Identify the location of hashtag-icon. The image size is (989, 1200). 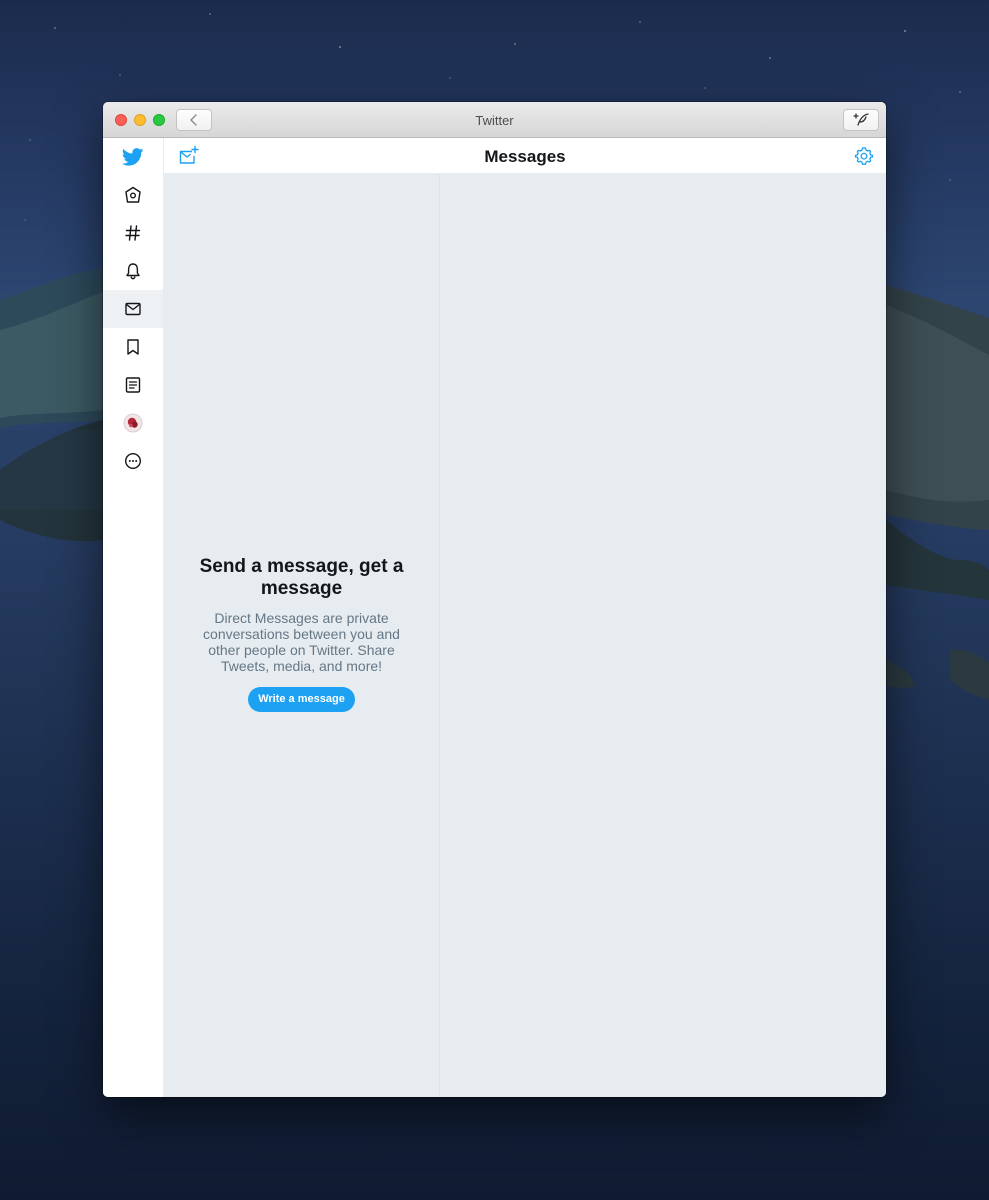
(133, 233).